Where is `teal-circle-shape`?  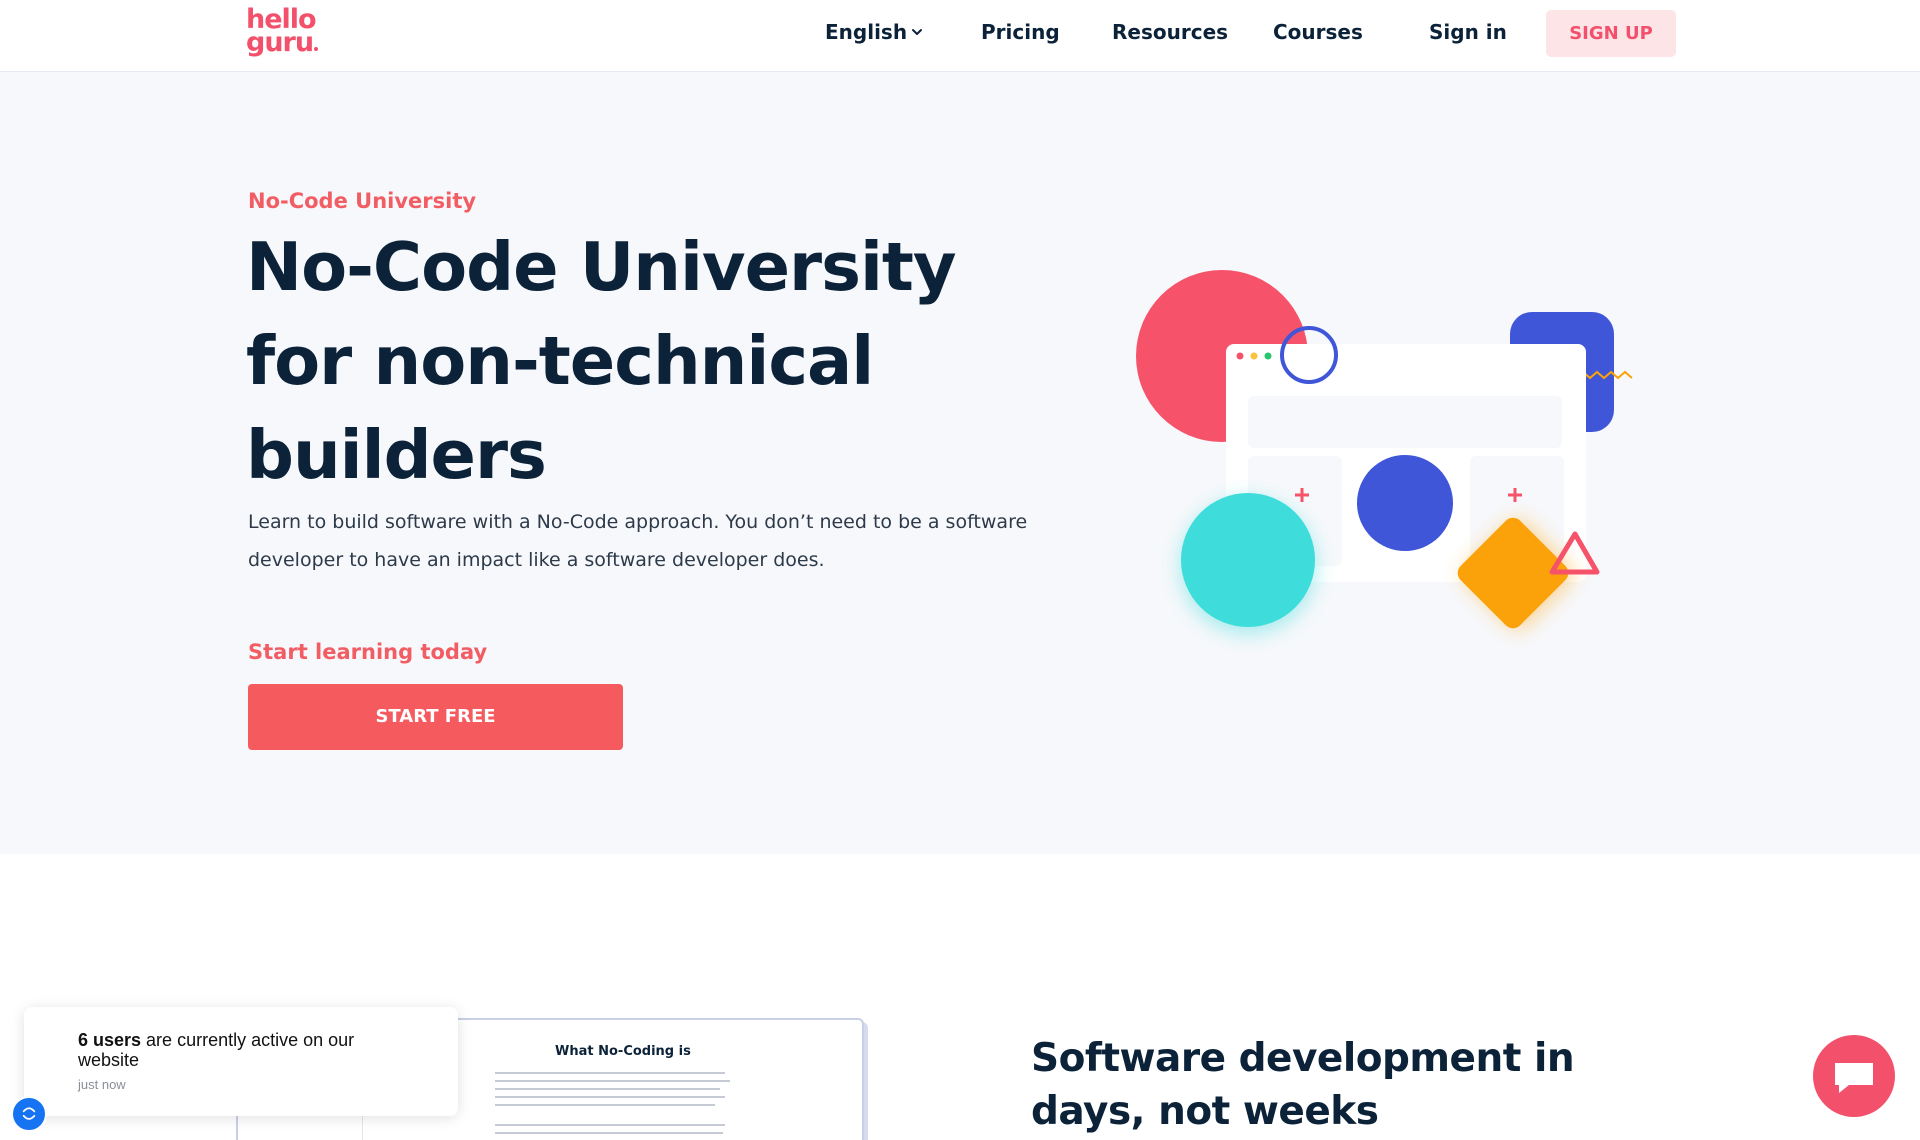 teal-circle-shape is located at coordinates (1248, 560).